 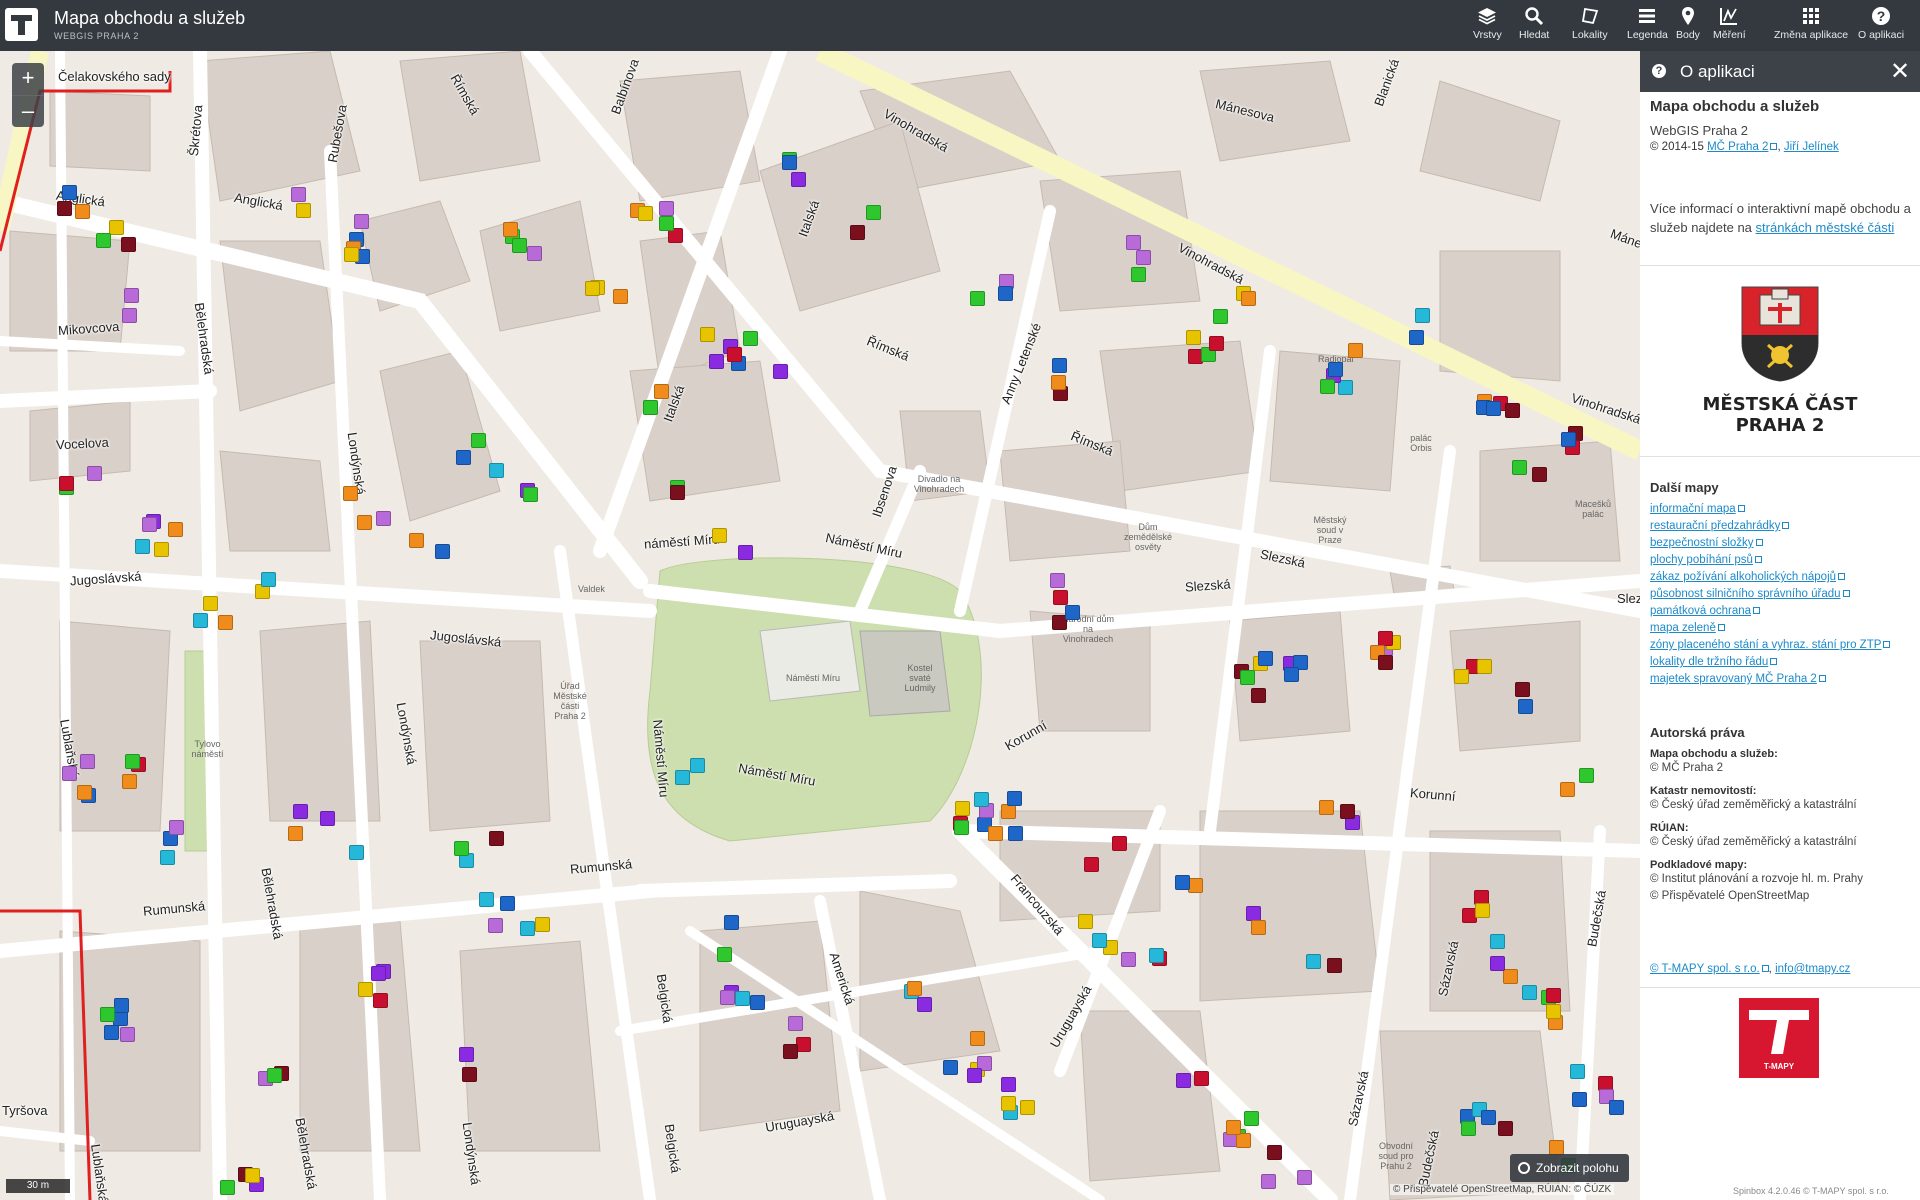 What do you see at coordinates (1702, 543) in the screenshot?
I see `other-map-link: bezpečnostní složky` at bounding box center [1702, 543].